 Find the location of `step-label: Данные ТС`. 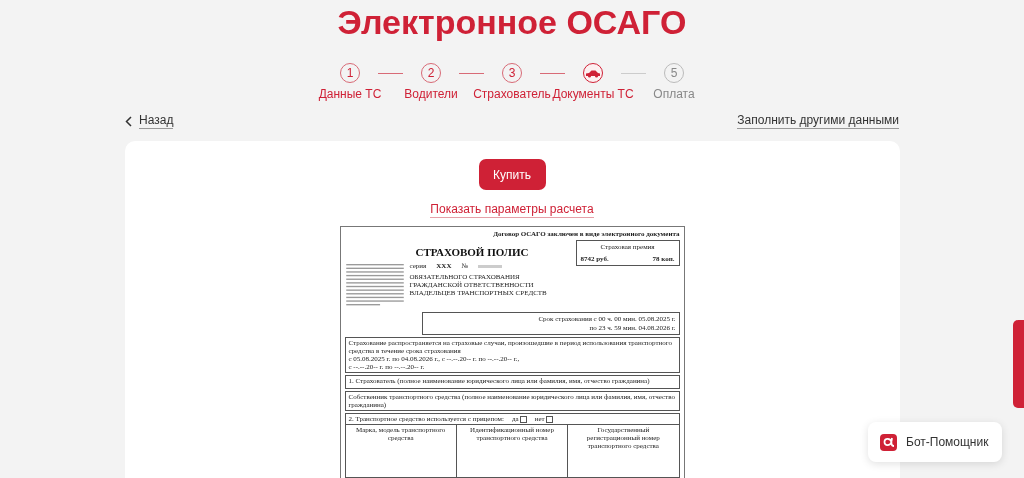

step-label: Данные ТС is located at coordinates (350, 94).